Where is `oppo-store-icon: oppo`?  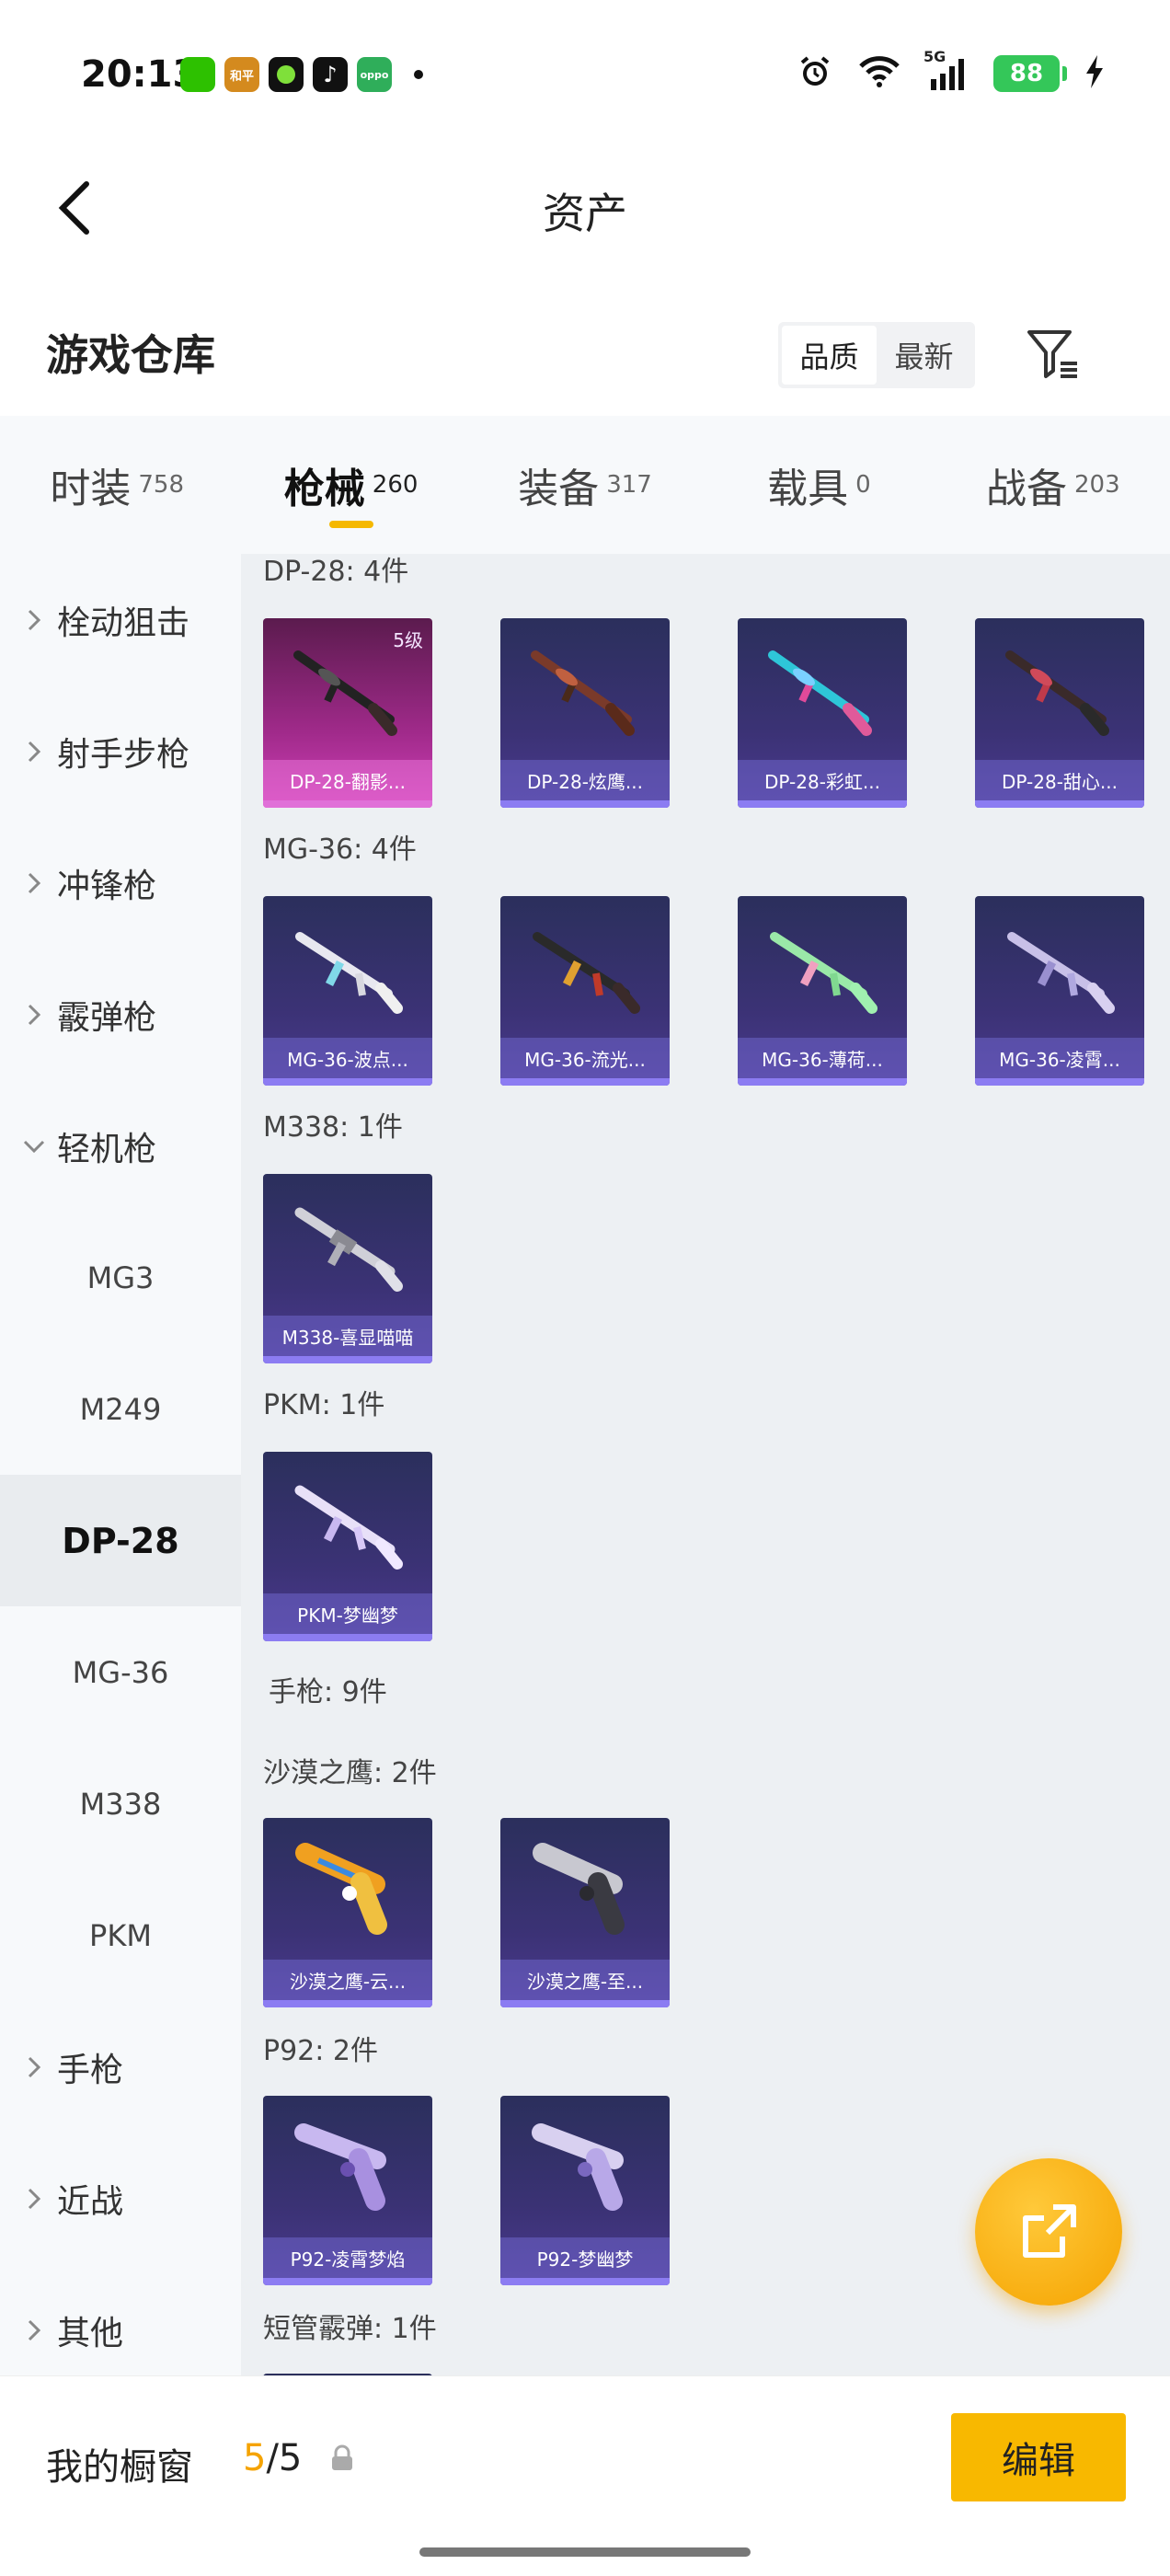 oppo-store-icon: oppo is located at coordinates (374, 74).